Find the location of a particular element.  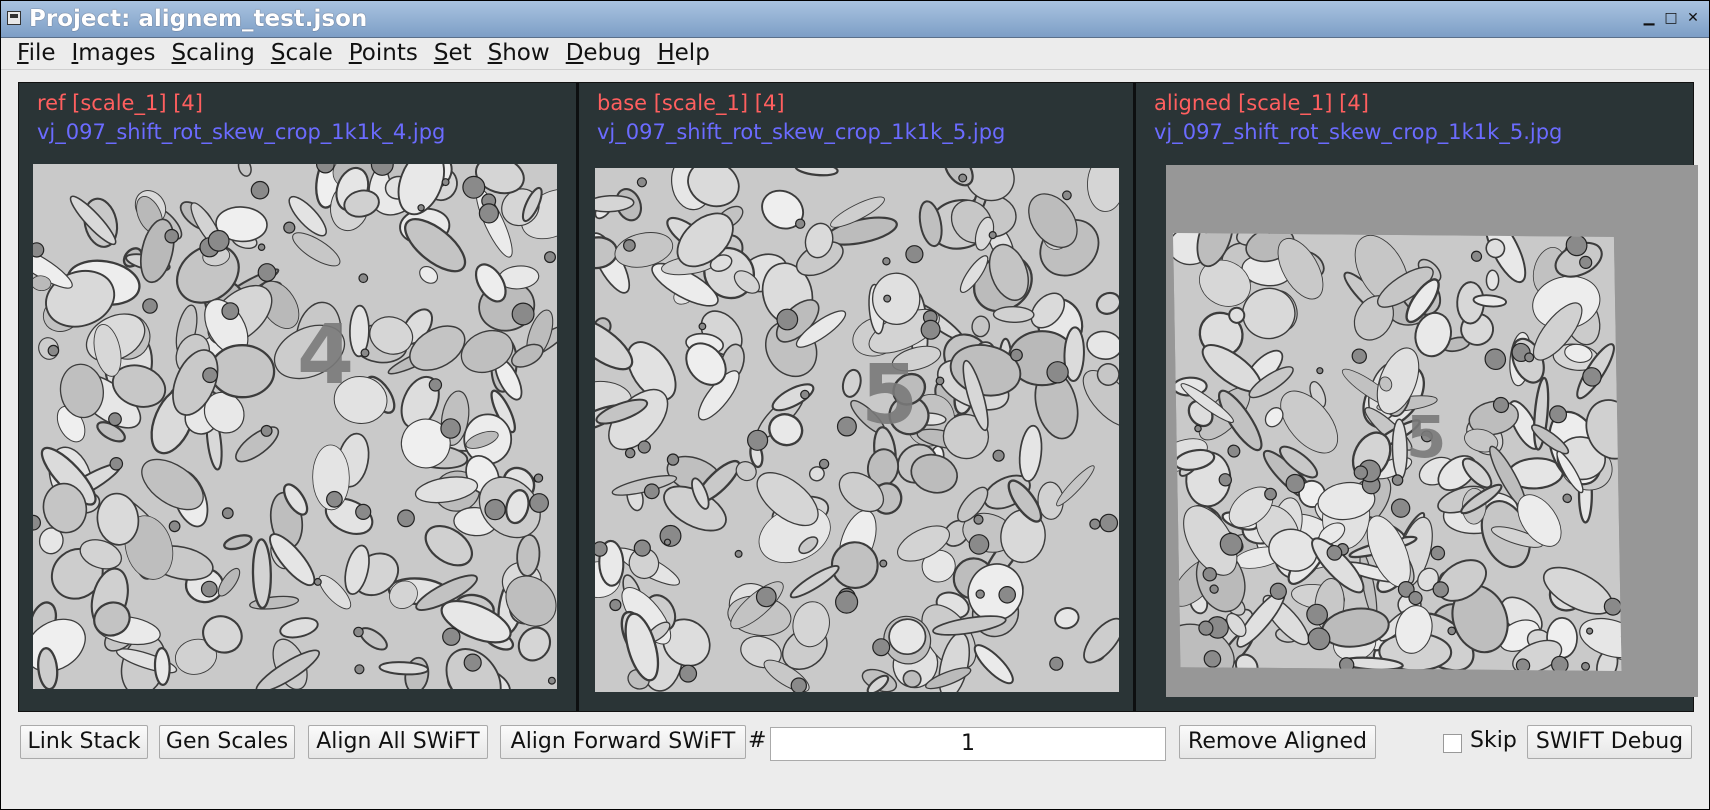

menu-scaling: Scaling is located at coordinates (213, 53).